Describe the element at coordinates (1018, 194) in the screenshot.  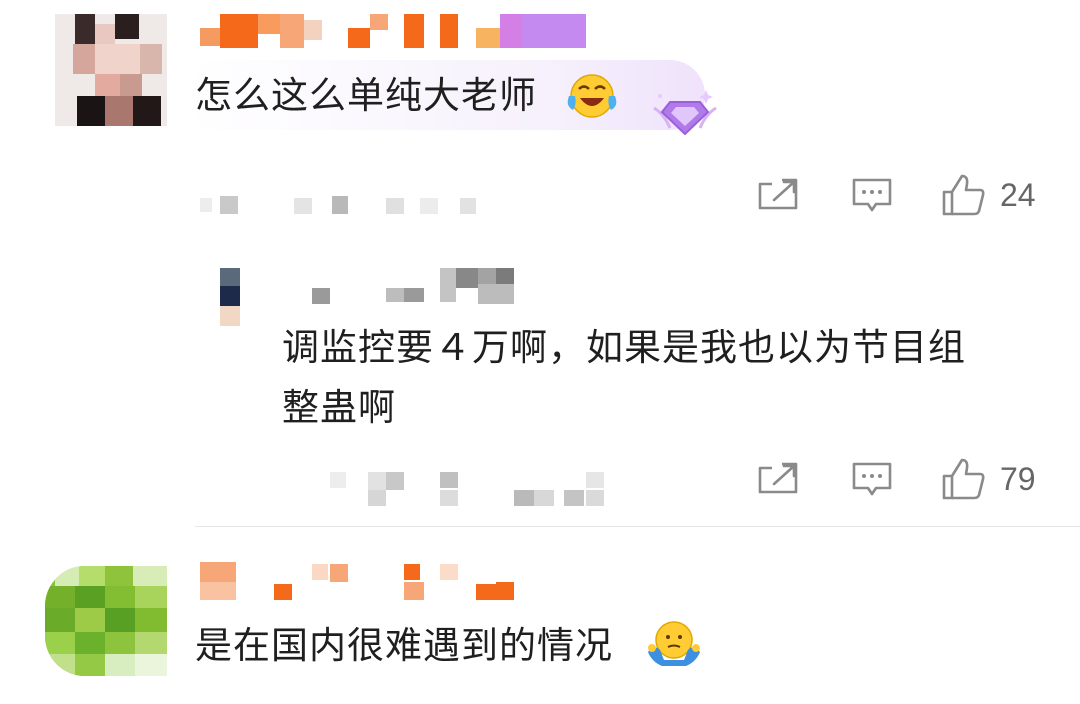
I see `like-count: 24` at that location.